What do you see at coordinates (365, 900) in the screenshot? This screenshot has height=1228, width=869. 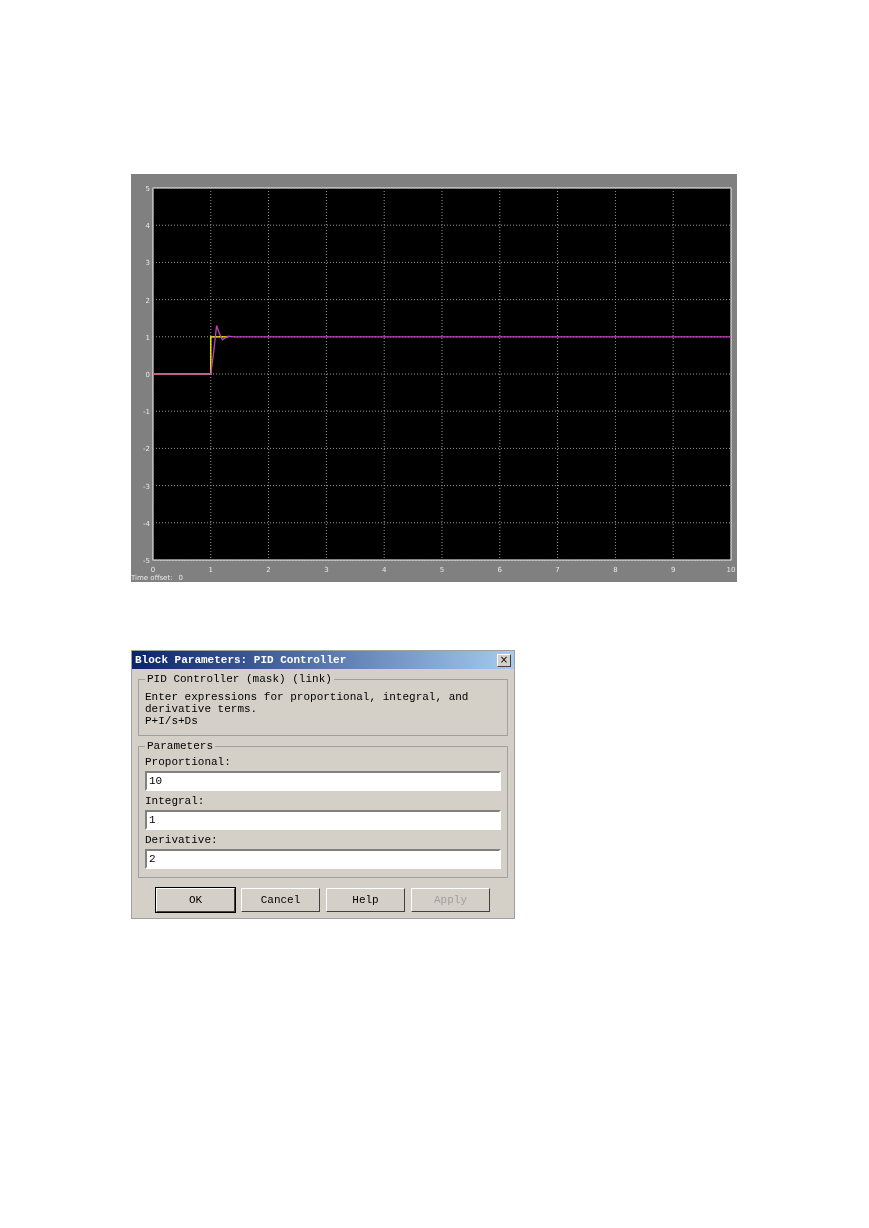 I see `dialog-button: Help` at bounding box center [365, 900].